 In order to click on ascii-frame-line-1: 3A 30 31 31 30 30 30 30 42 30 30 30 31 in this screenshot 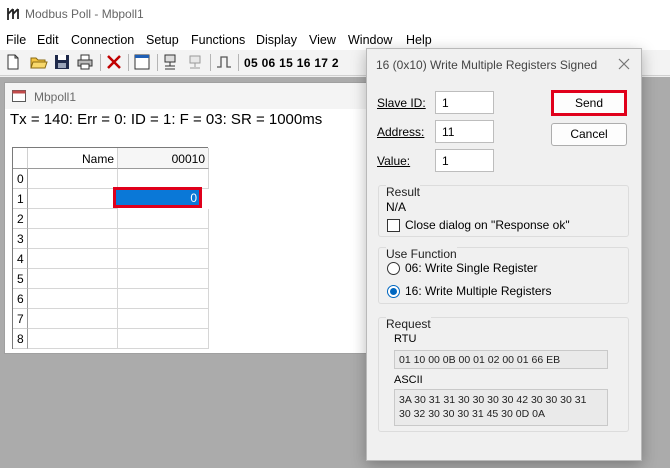, I will do `click(493, 400)`.